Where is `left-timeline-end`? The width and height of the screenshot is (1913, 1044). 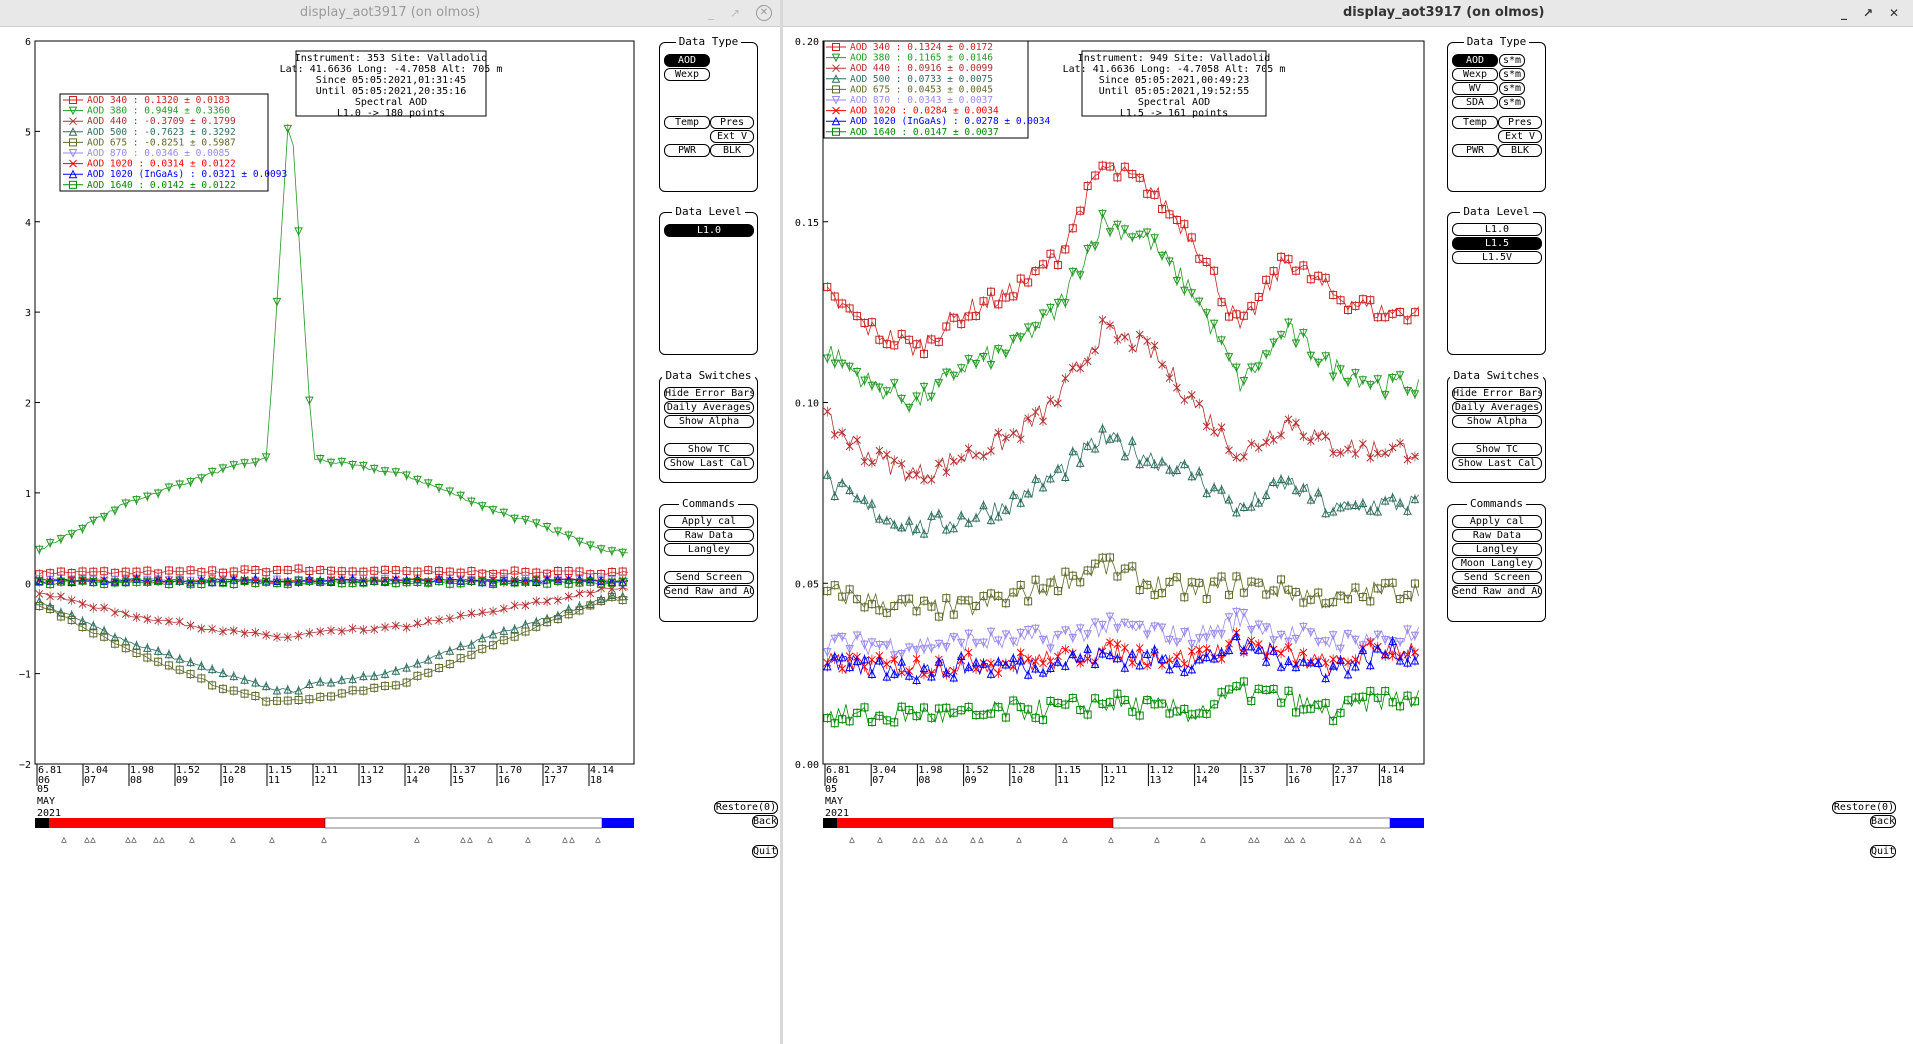
left-timeline-end is located at coordinates (618, 823).